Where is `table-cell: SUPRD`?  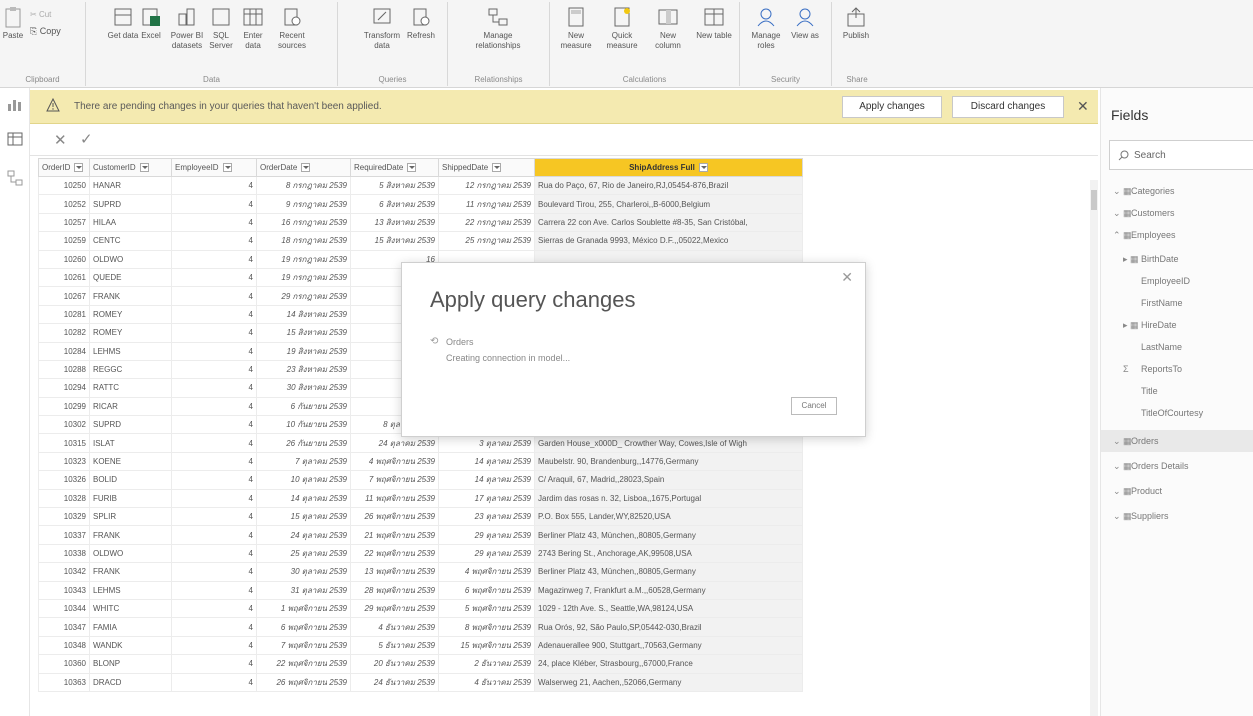
table-cell: SUPRD is located at coordinates (130, 425).